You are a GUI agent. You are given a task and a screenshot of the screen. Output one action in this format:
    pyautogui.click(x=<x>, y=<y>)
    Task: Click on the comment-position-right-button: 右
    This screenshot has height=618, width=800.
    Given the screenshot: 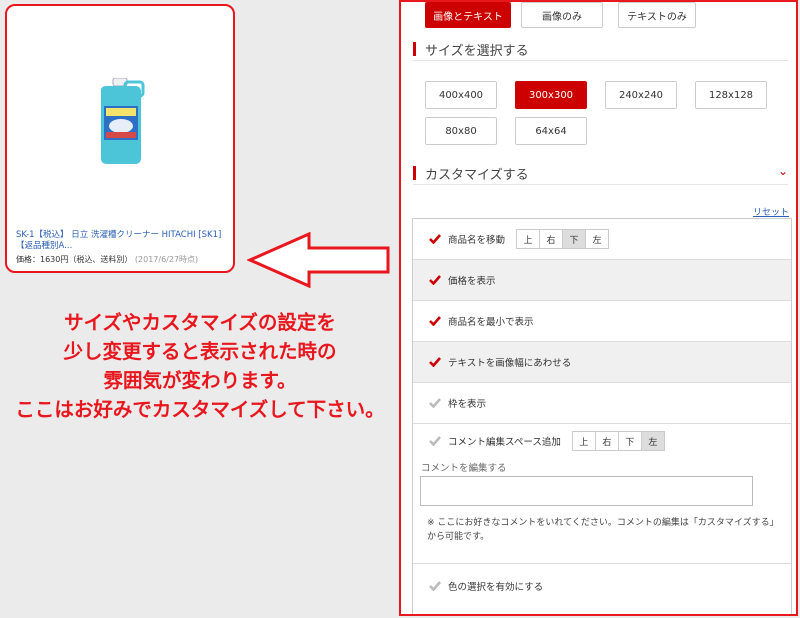 What is the action you would take?
    pyautogui.click(x=606, y=441)
    